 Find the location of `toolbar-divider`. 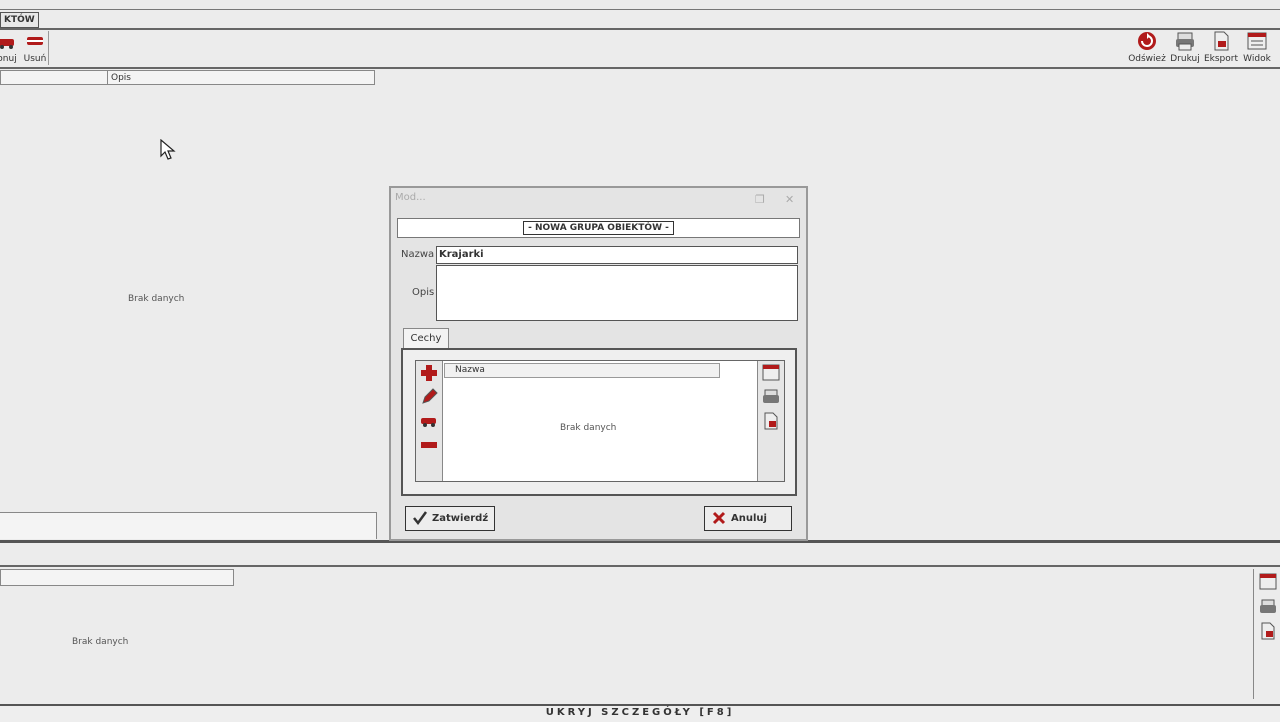

toolbar-divider is located at coordinates (640, 29).